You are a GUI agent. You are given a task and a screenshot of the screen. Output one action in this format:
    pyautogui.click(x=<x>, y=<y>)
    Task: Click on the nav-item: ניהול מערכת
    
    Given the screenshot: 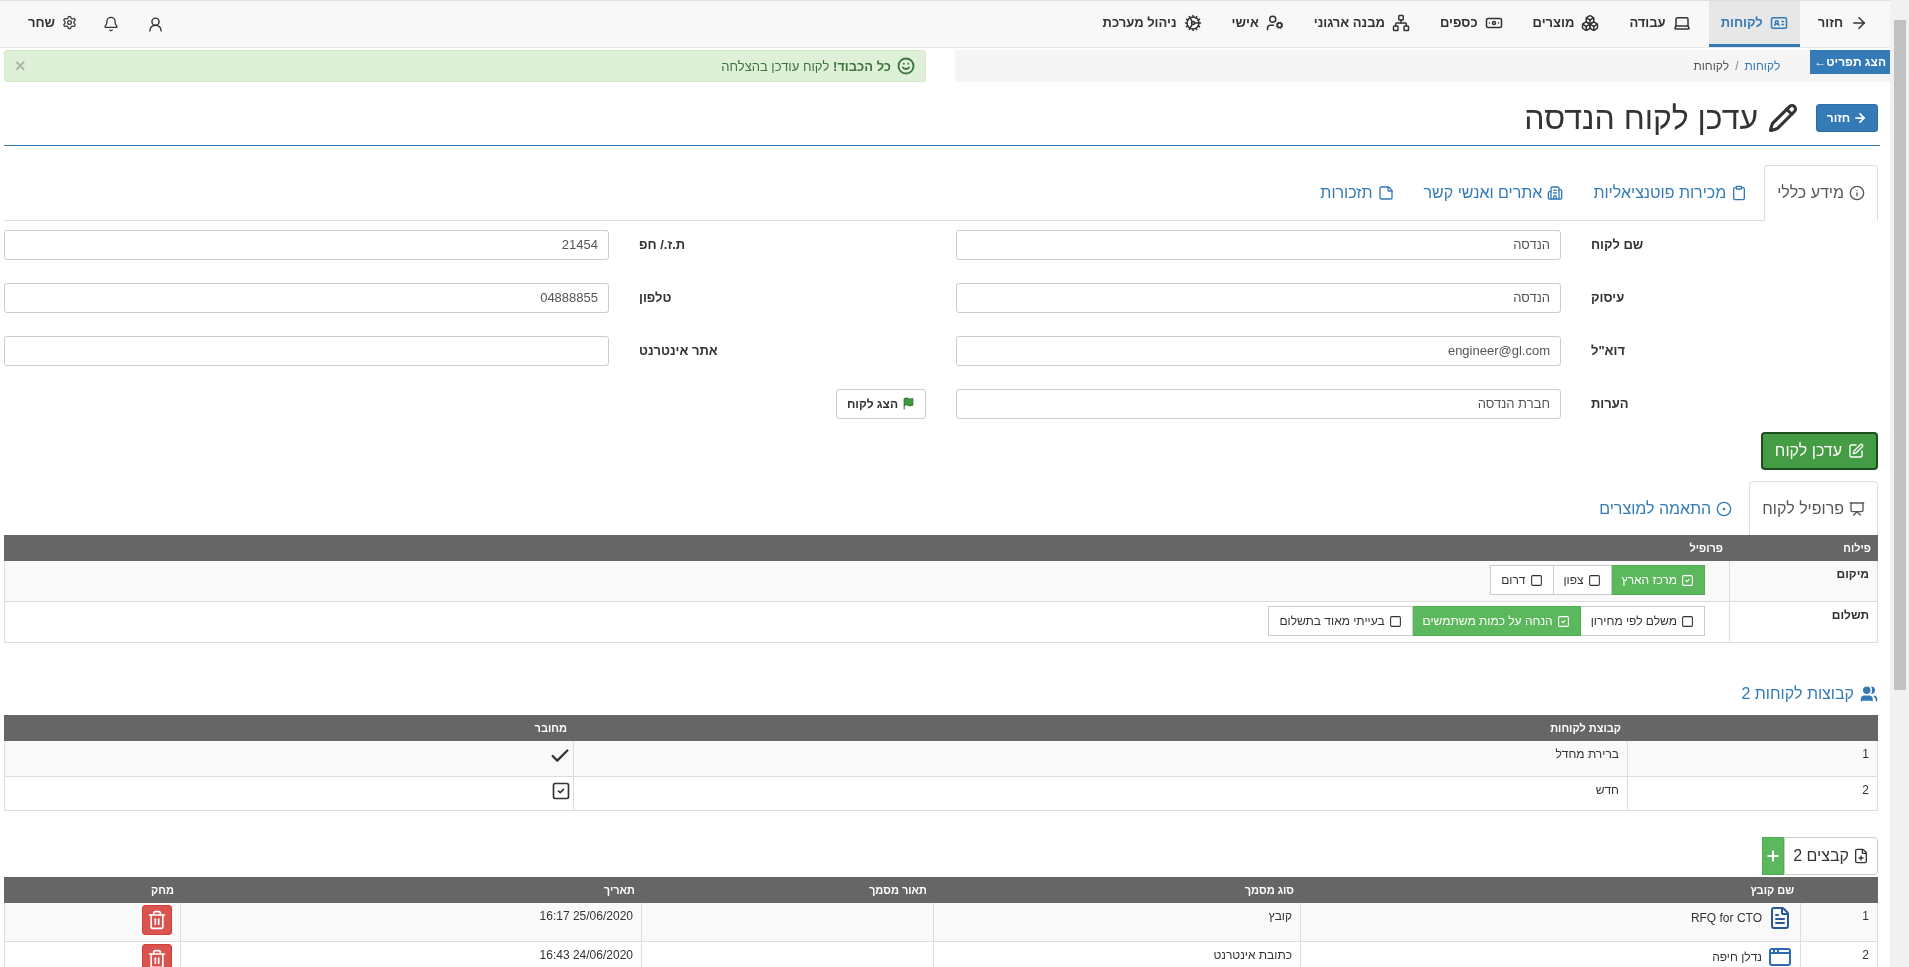 What is the action you would take?
    pyautogui.click(x=1152, y=24)
    